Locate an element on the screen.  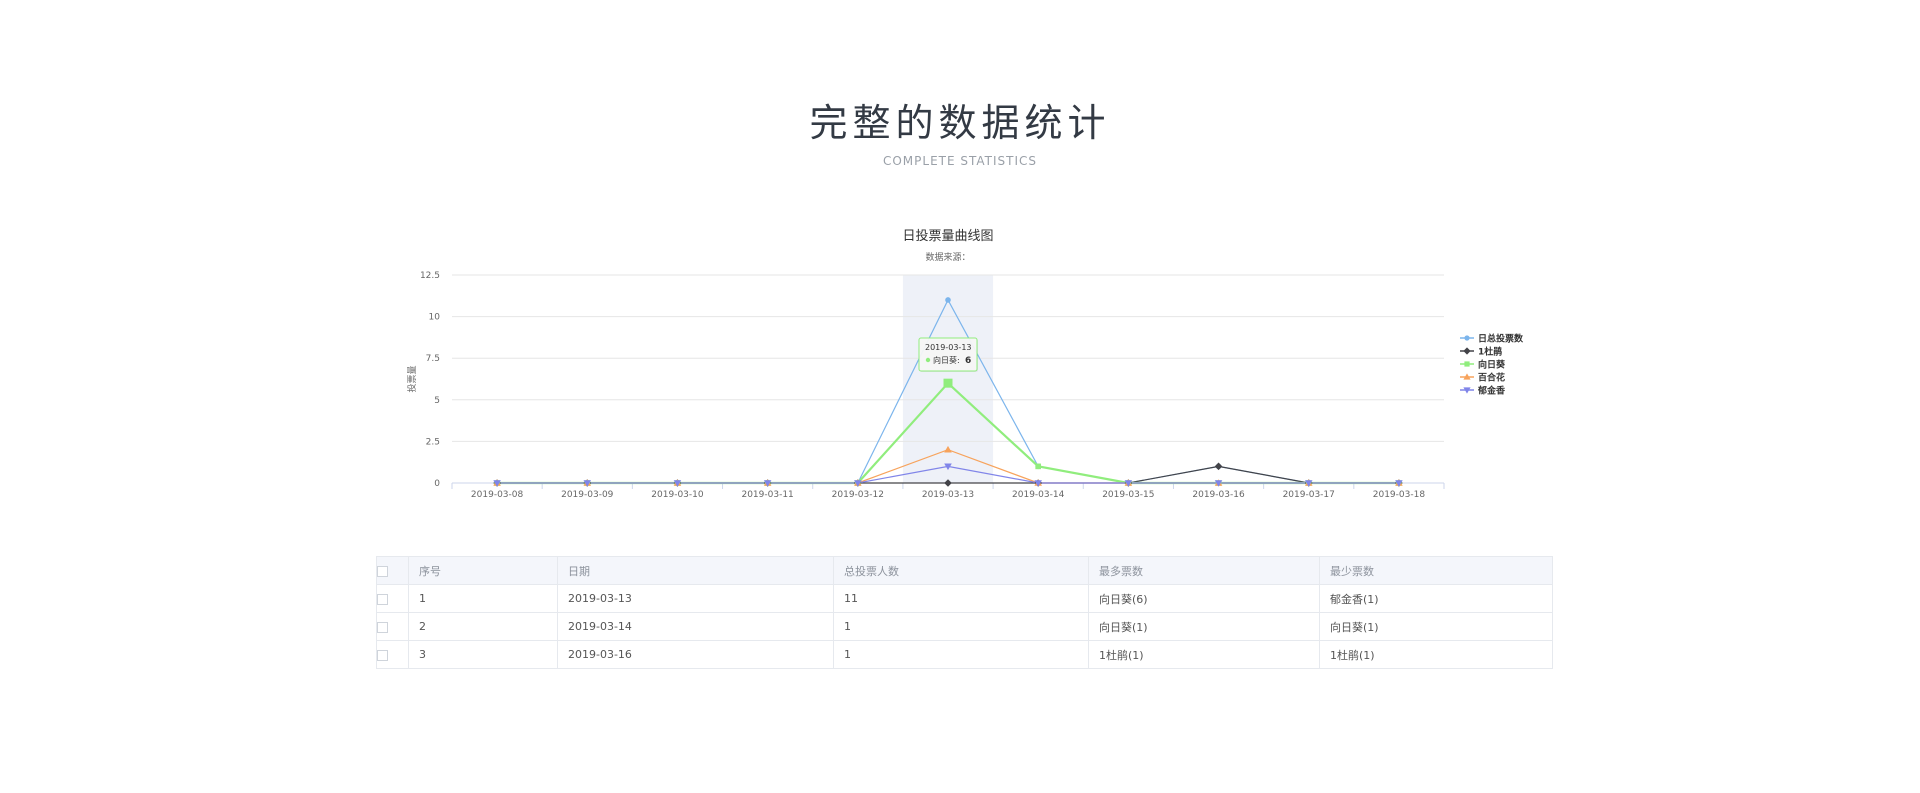
tooltip-date: 2019-03-13 is located at coordinates (948, 347).